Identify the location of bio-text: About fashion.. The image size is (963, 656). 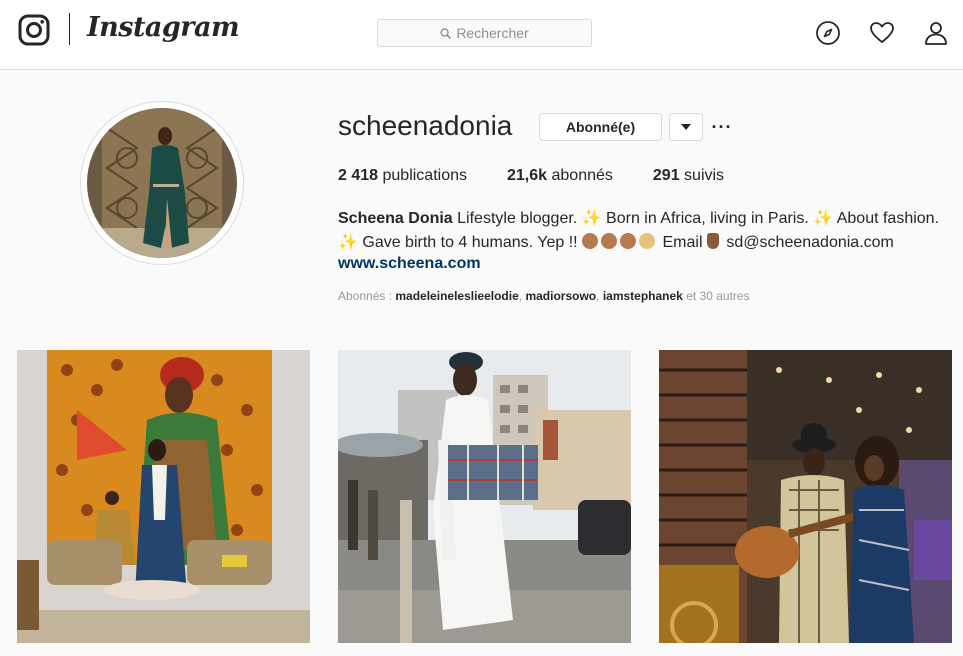
(886, 218).